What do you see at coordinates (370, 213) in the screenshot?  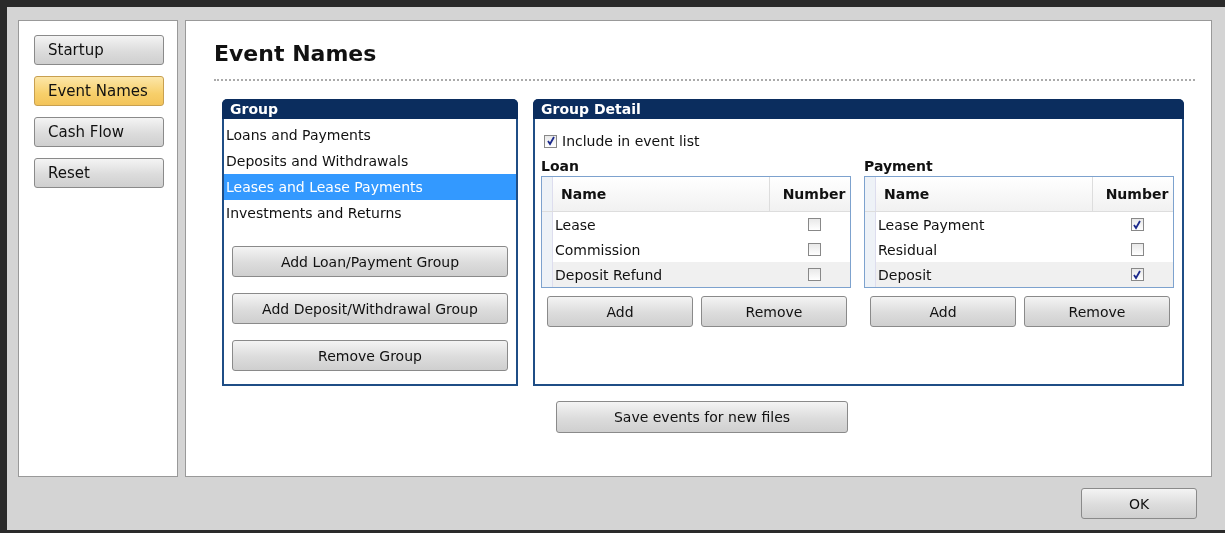 I see `list-item: Investments and Returns` at bounding box center [370, 213].